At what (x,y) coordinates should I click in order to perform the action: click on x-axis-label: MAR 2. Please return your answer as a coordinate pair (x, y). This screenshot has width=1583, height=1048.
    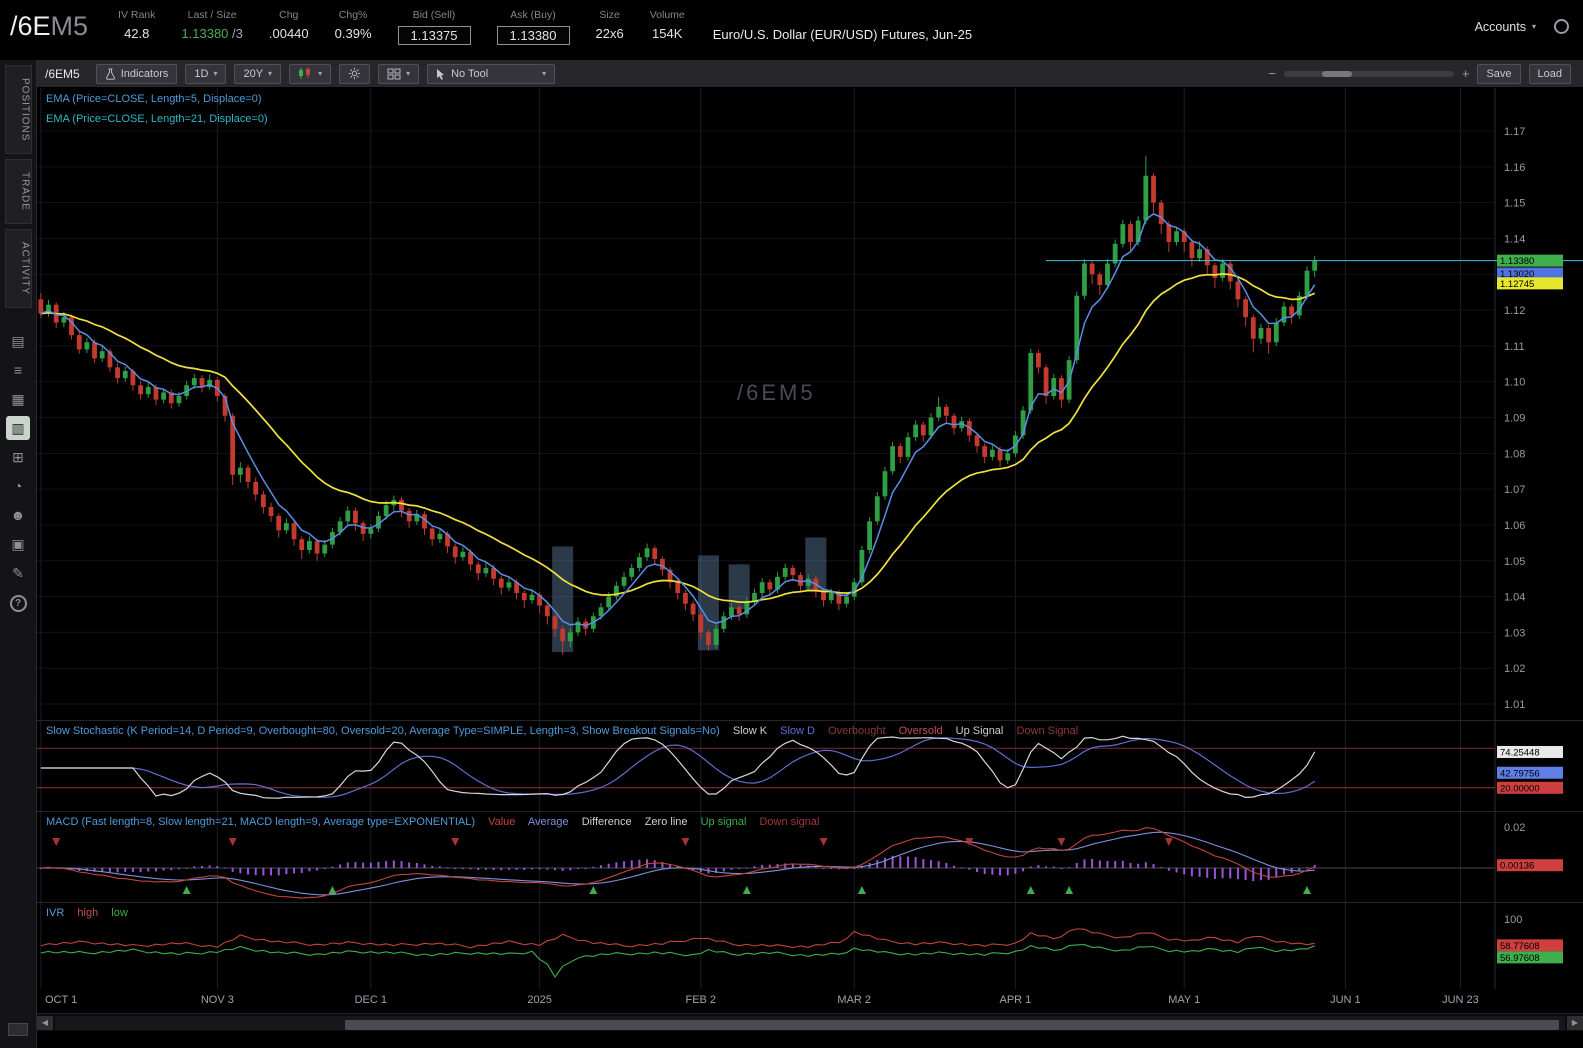
    Looking at the image, I should click on (854, 1000).